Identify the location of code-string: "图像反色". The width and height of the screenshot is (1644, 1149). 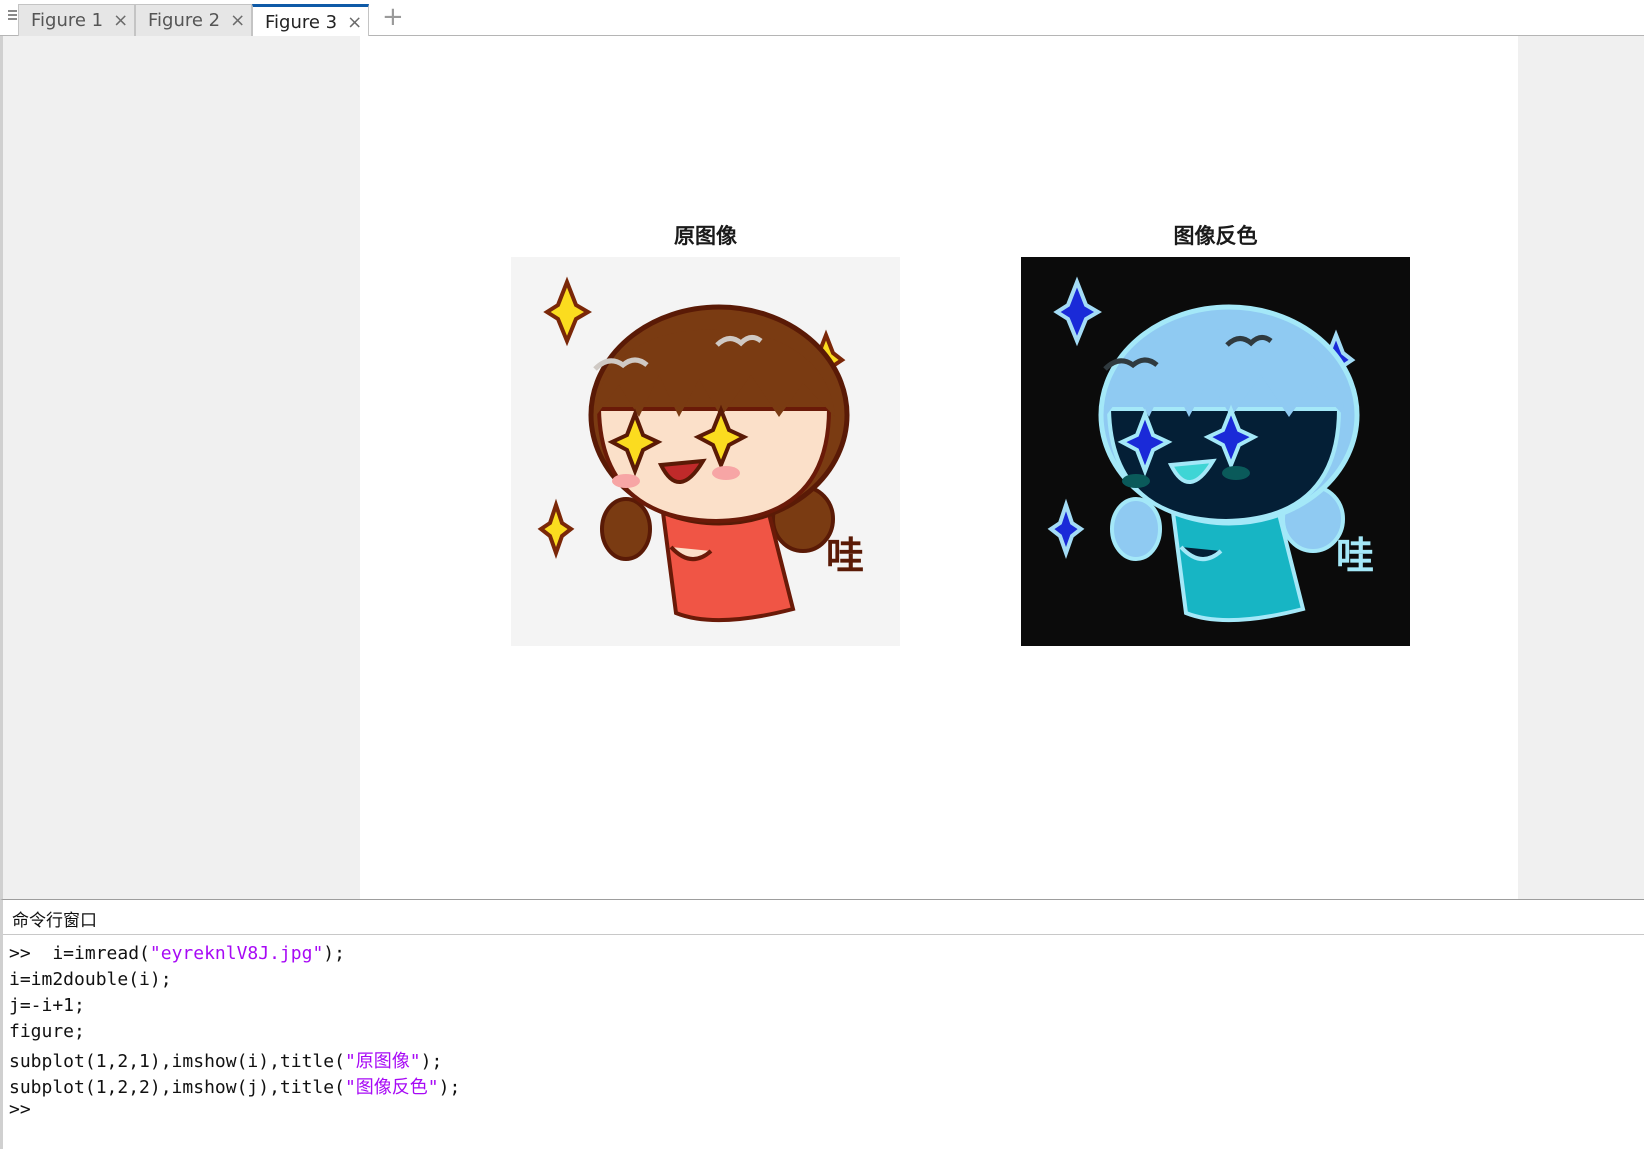
(391, 1087).